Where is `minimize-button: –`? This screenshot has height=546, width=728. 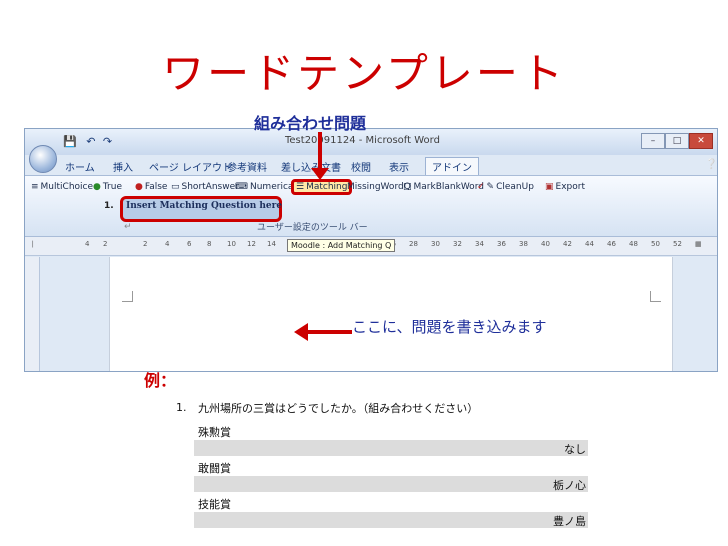 minimize-button: – is located at coordinates (653, 141).